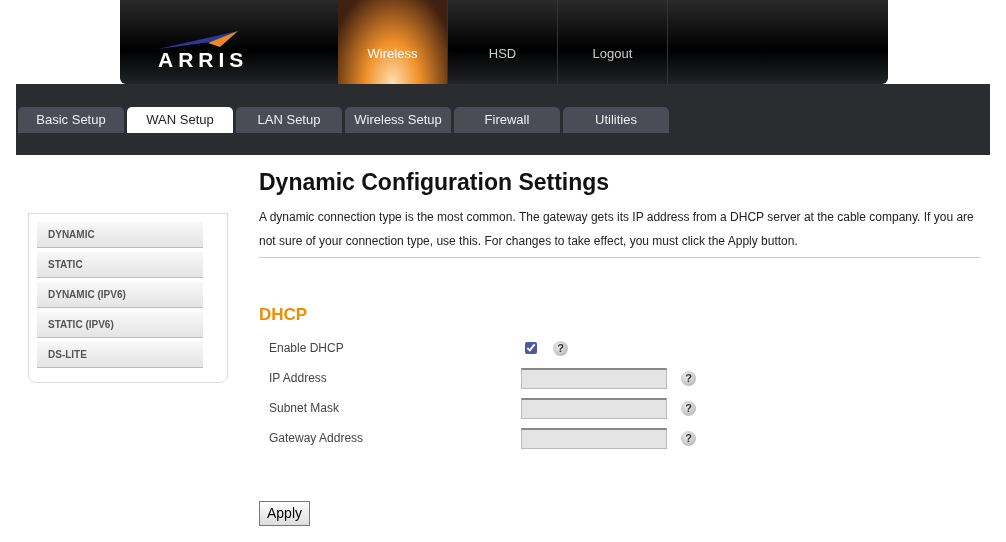 The width and height of the screenshot is (1006, 542). I want to click on tab: Utilities, so click(616, 120).